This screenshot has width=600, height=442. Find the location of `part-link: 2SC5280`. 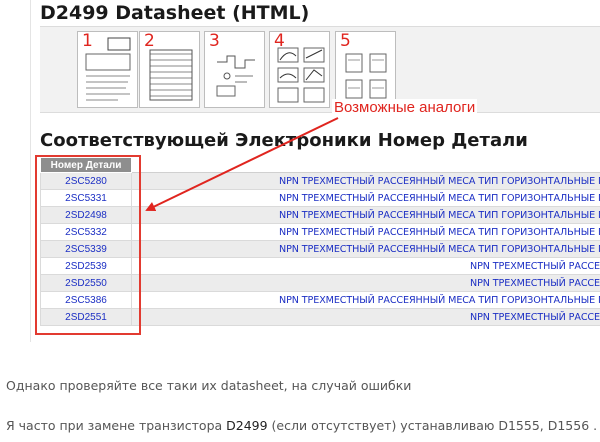

part-link: 2SC5280 is located at coordinates (86, 181).